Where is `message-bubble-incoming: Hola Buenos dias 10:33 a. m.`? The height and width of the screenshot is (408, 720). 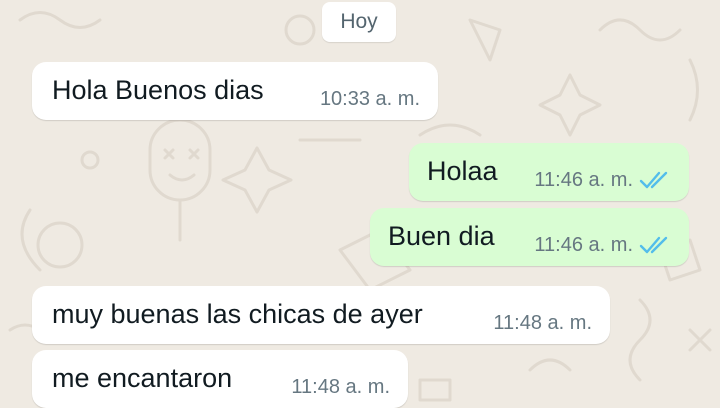 message-bubble-incoming: Hola Buenos dias 10:33 a. m. is located at coordinates (235, 91).